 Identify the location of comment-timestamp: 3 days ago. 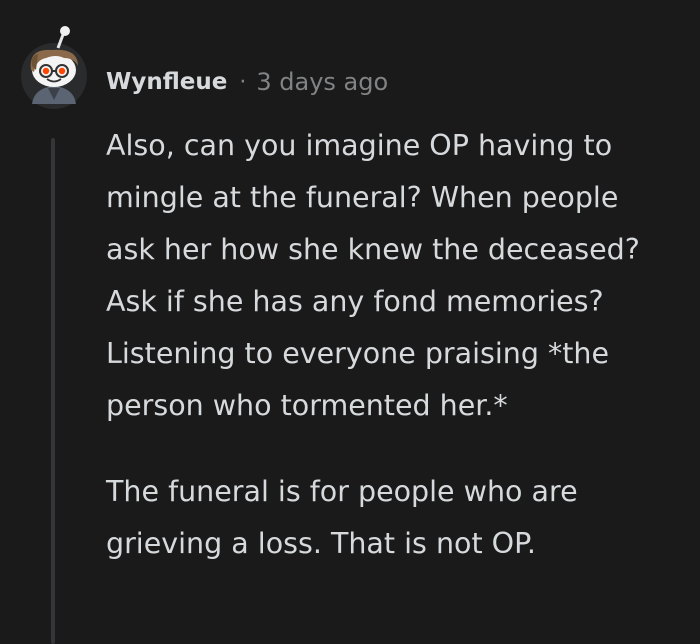
(322, 82).